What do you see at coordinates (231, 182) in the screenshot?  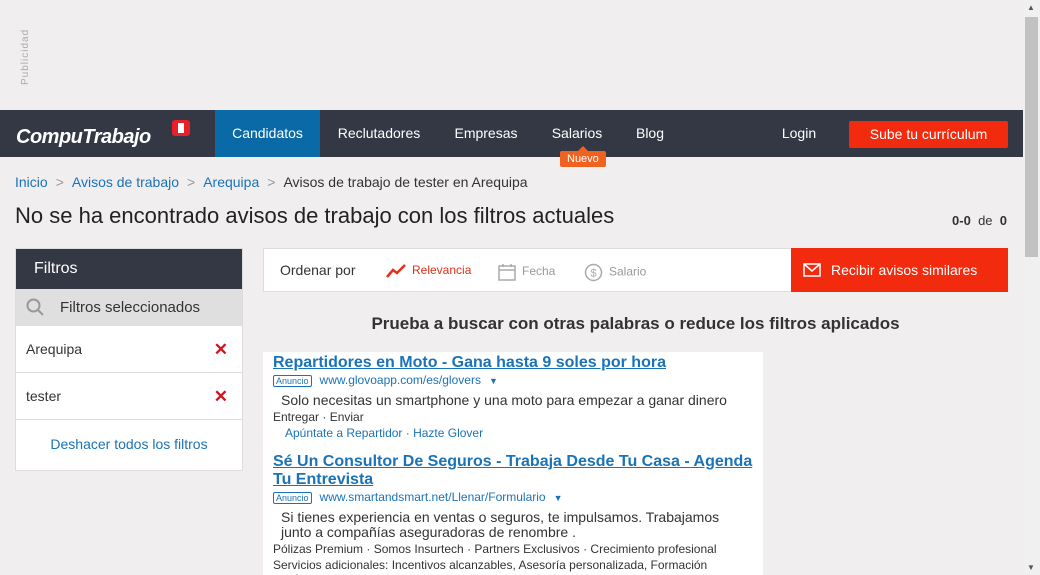 I see `breadcrumb-city: Arequipa` at bounding box center [231, 182].